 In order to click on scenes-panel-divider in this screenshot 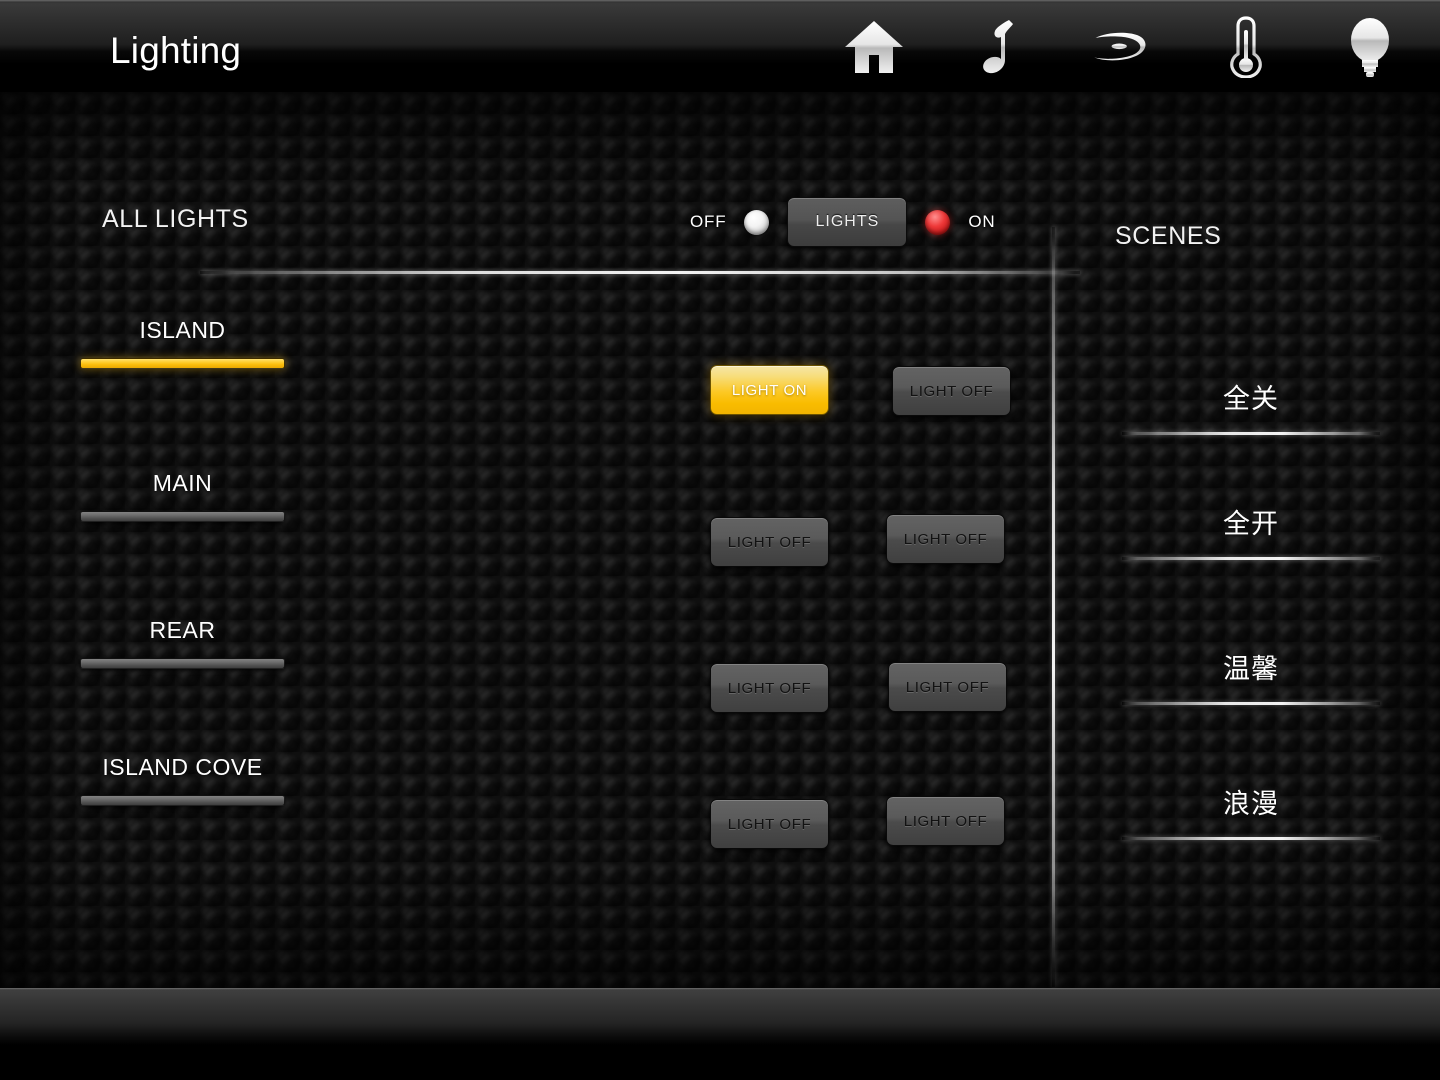, I will do `click(1053, 607)`.